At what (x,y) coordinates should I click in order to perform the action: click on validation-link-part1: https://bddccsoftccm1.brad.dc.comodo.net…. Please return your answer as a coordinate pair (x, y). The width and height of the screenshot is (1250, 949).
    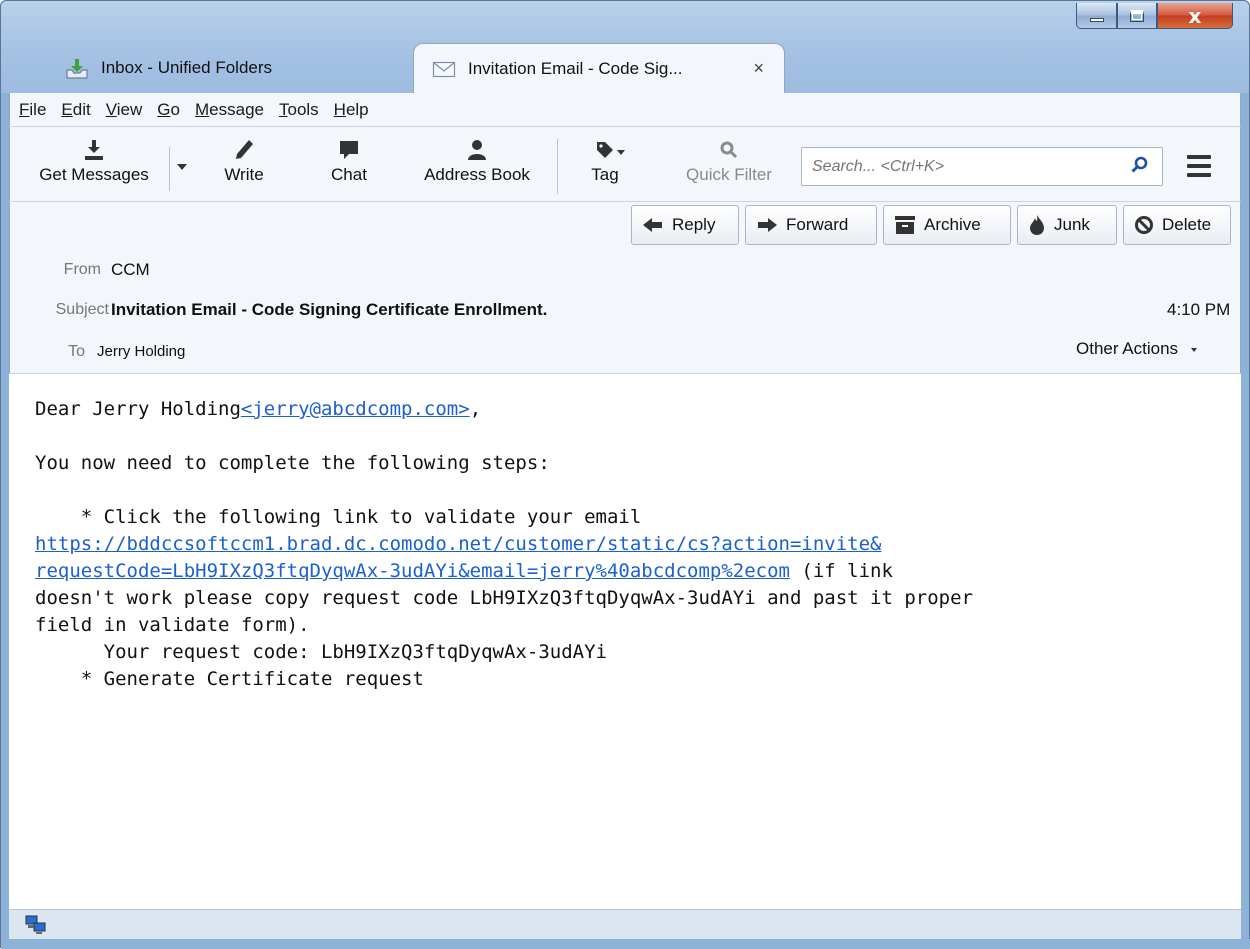
    Looking at the image, I should click on (458, 544).